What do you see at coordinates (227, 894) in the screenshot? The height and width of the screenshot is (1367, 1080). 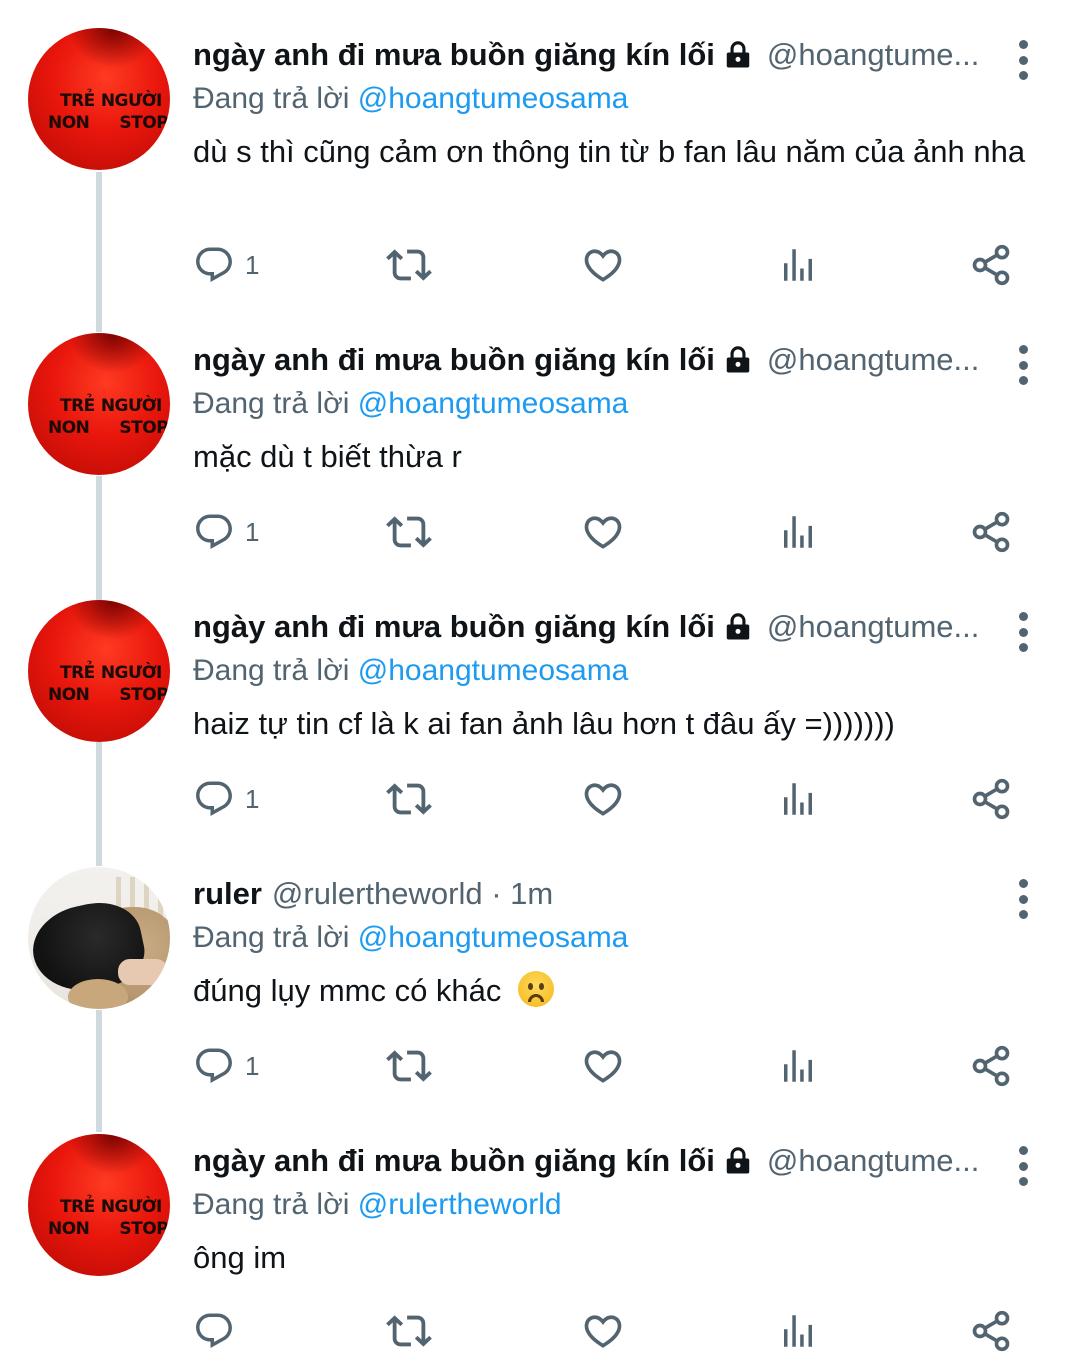 I see `display-name: ruler` at bounding box center [227, 894].